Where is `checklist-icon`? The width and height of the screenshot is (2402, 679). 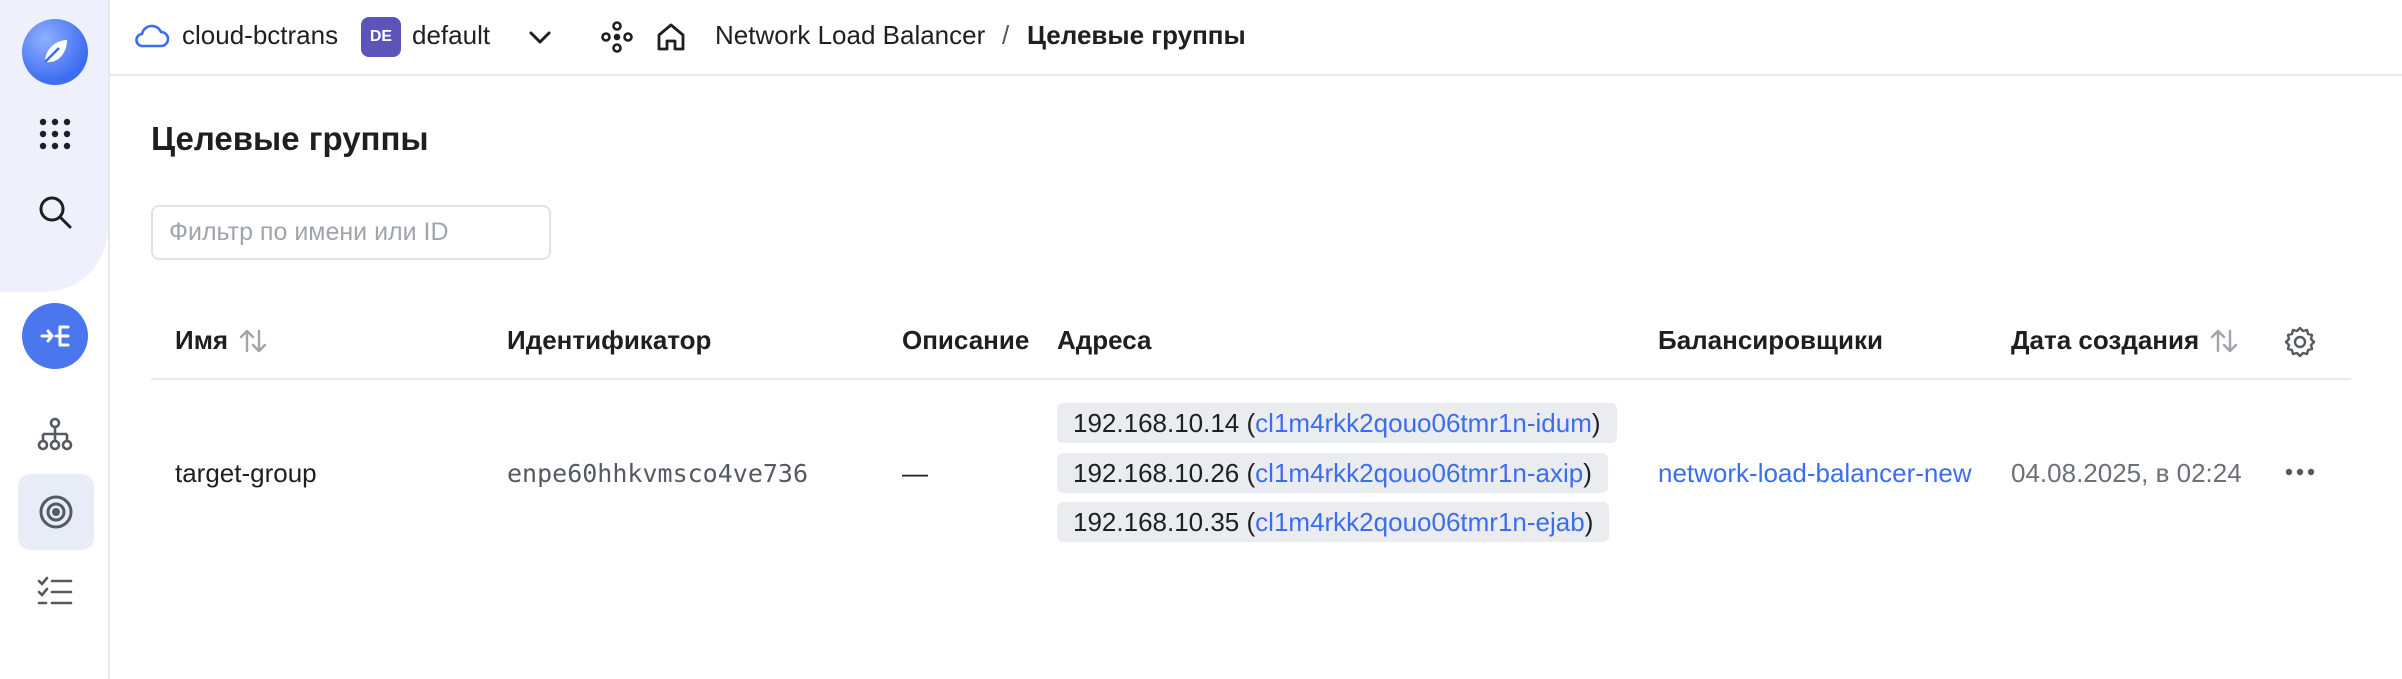
checklist-icon is located at coordinates (55, 592).